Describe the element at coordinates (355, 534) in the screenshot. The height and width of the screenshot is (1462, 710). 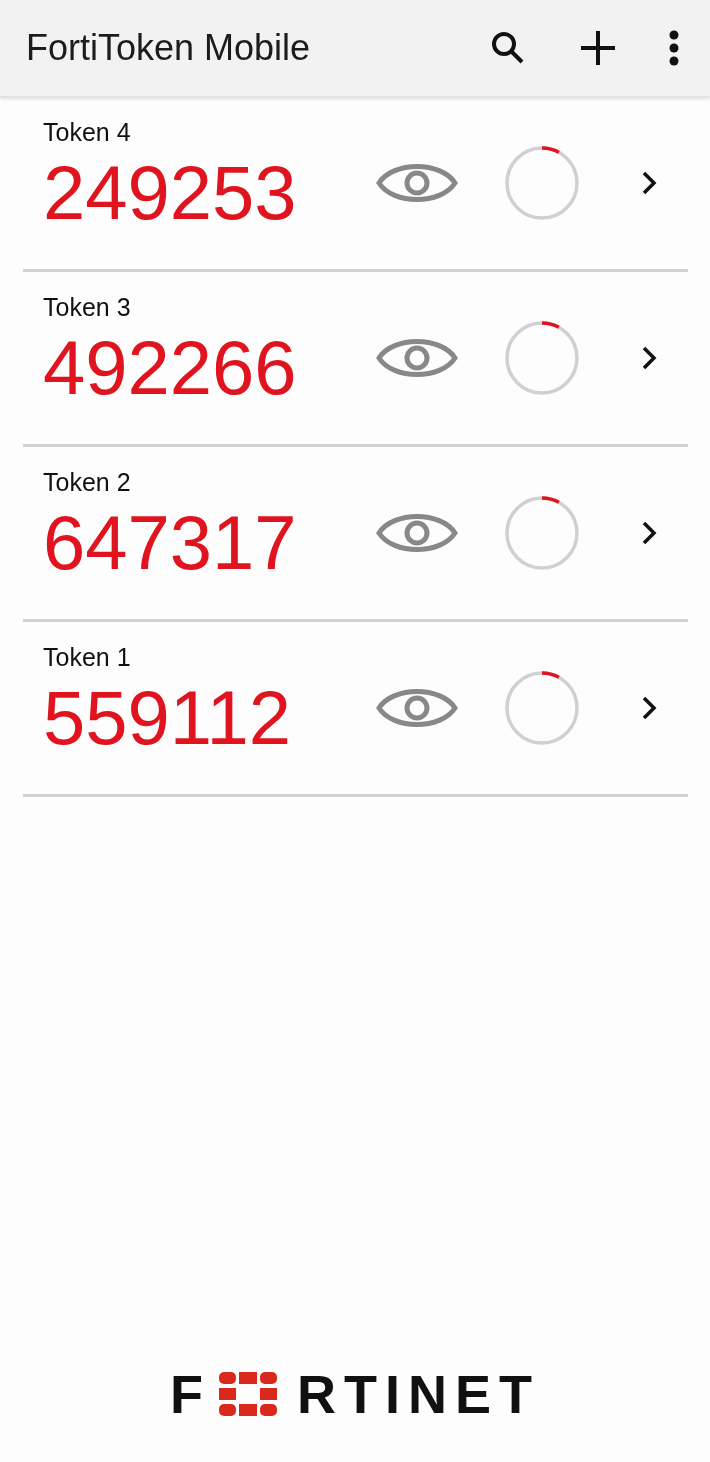
I see `token-row: Token 2 647317` at that location.